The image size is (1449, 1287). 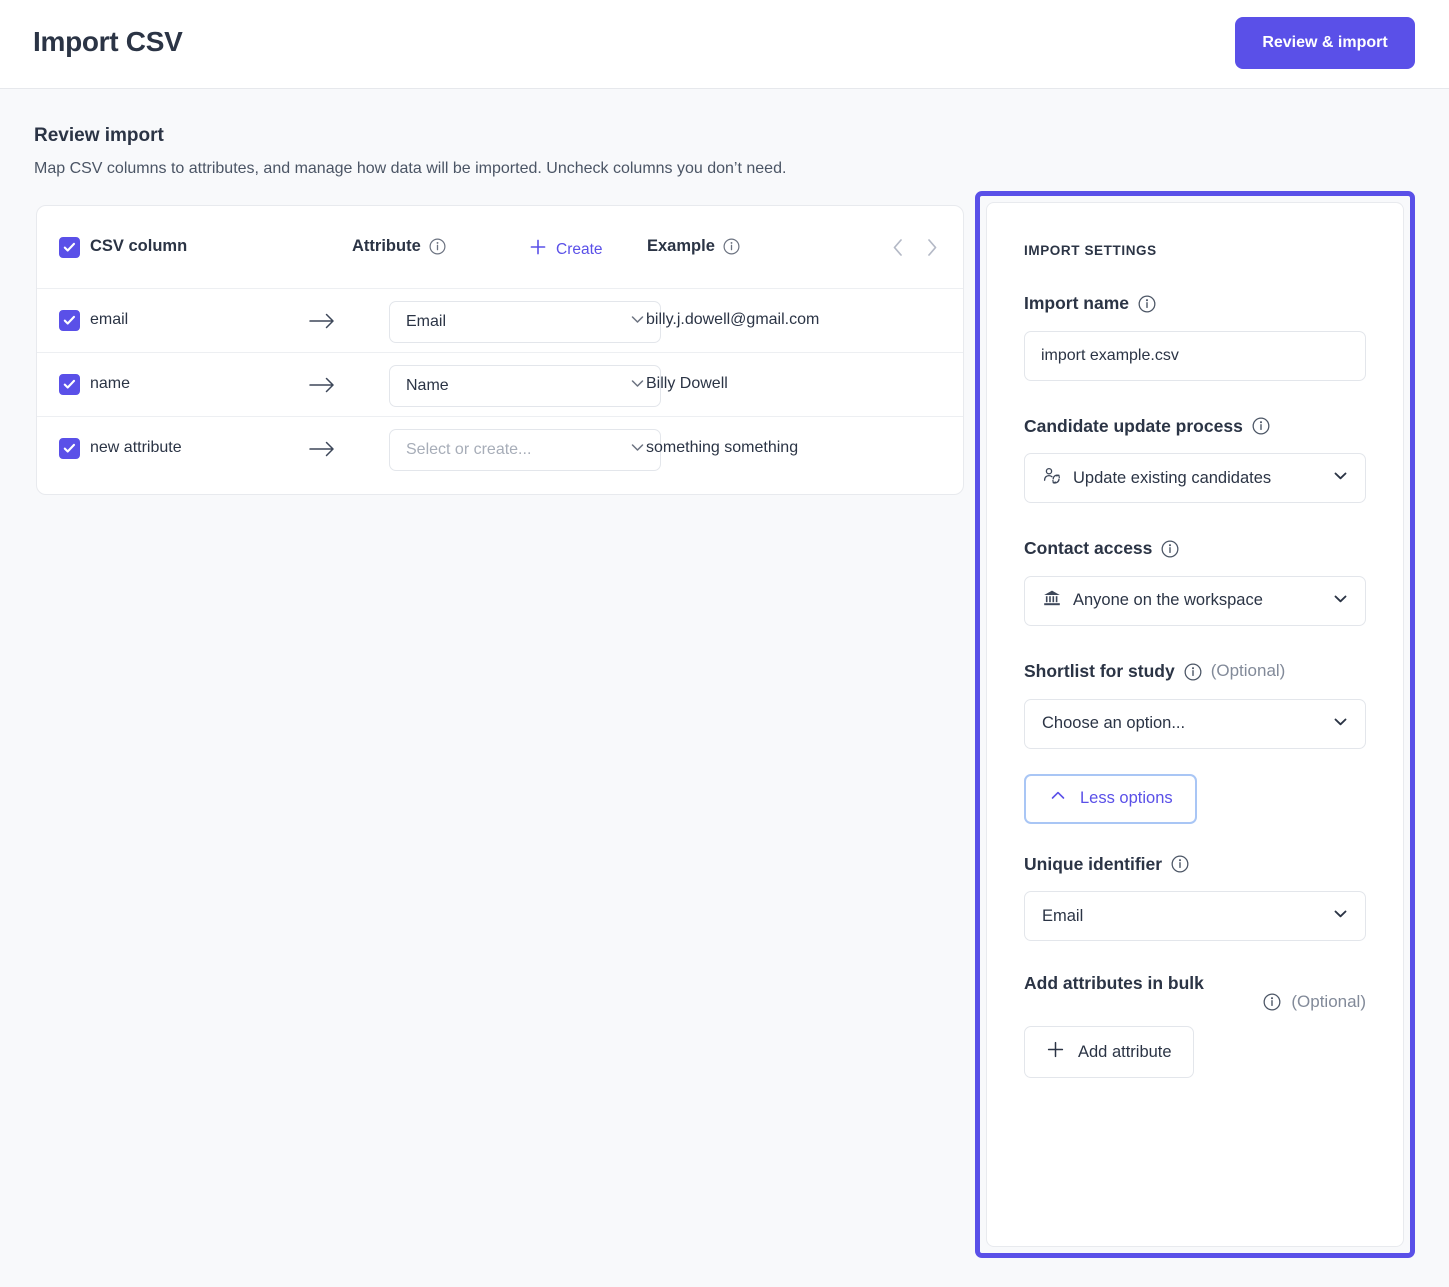 What do you see at coordinates (681, 246) in the screenshot?
I see `header-example: Example` at bounding box center [681, 246].